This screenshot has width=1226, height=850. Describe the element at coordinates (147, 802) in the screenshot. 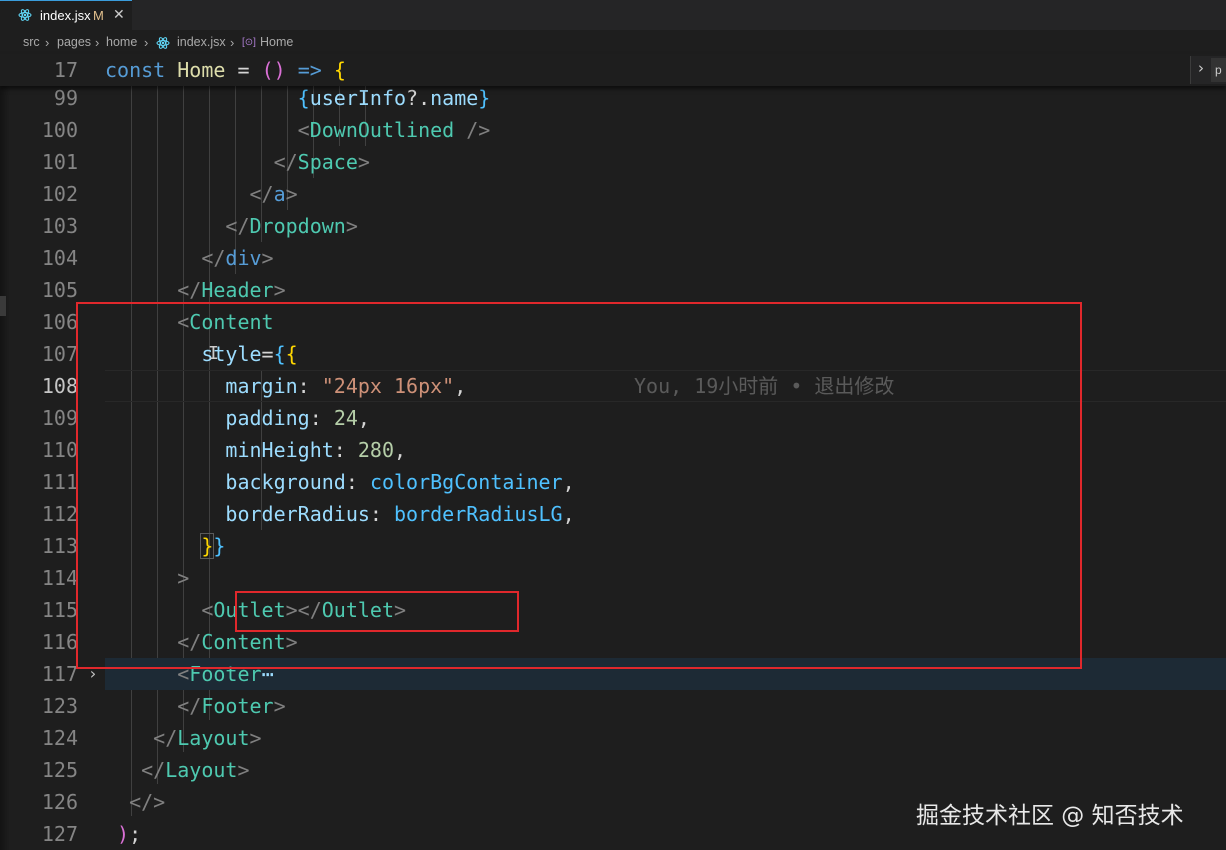

I see `code-text: </>` at that location.